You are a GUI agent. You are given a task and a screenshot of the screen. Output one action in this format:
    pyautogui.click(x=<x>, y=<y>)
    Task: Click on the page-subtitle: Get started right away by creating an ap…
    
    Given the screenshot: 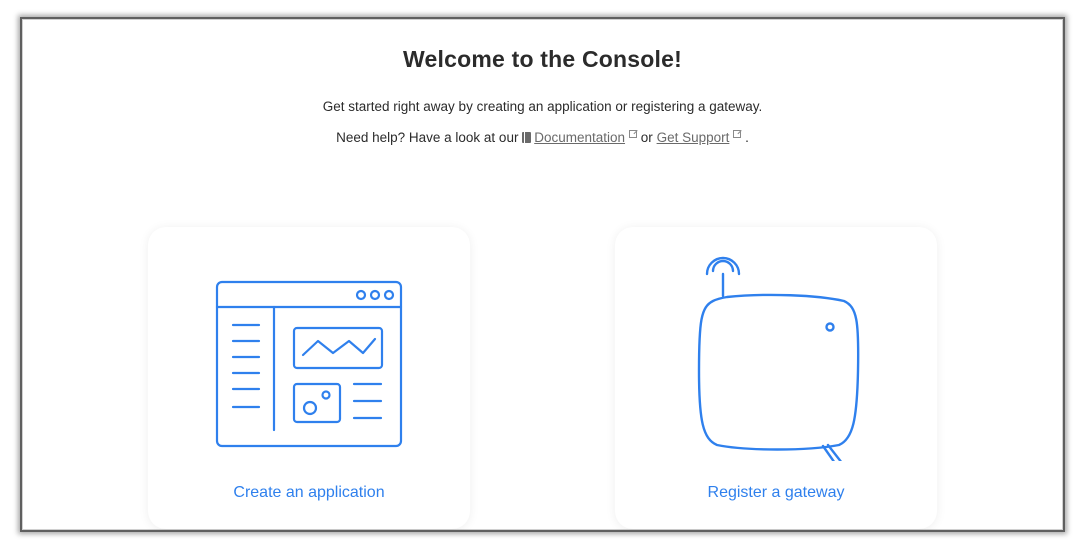 What is the action you would take?
    pyautogui.click(x=542, y=106)
    